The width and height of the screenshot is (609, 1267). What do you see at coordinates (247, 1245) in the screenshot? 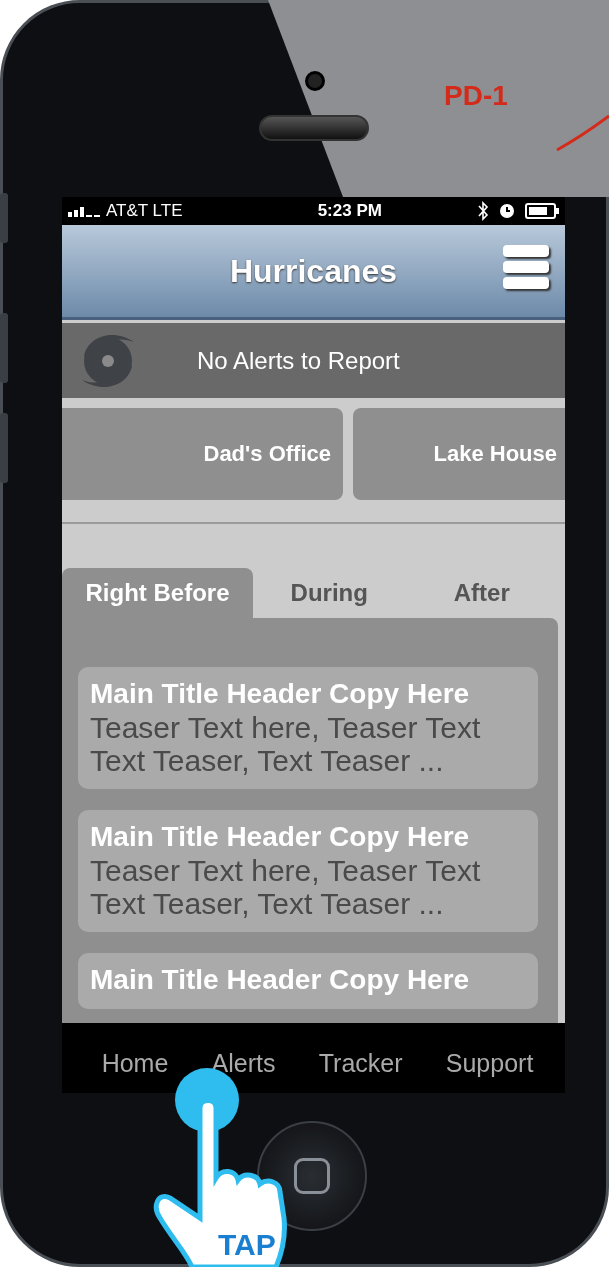
I see `tap-label: TAP` at bounding box center [247, 1245].